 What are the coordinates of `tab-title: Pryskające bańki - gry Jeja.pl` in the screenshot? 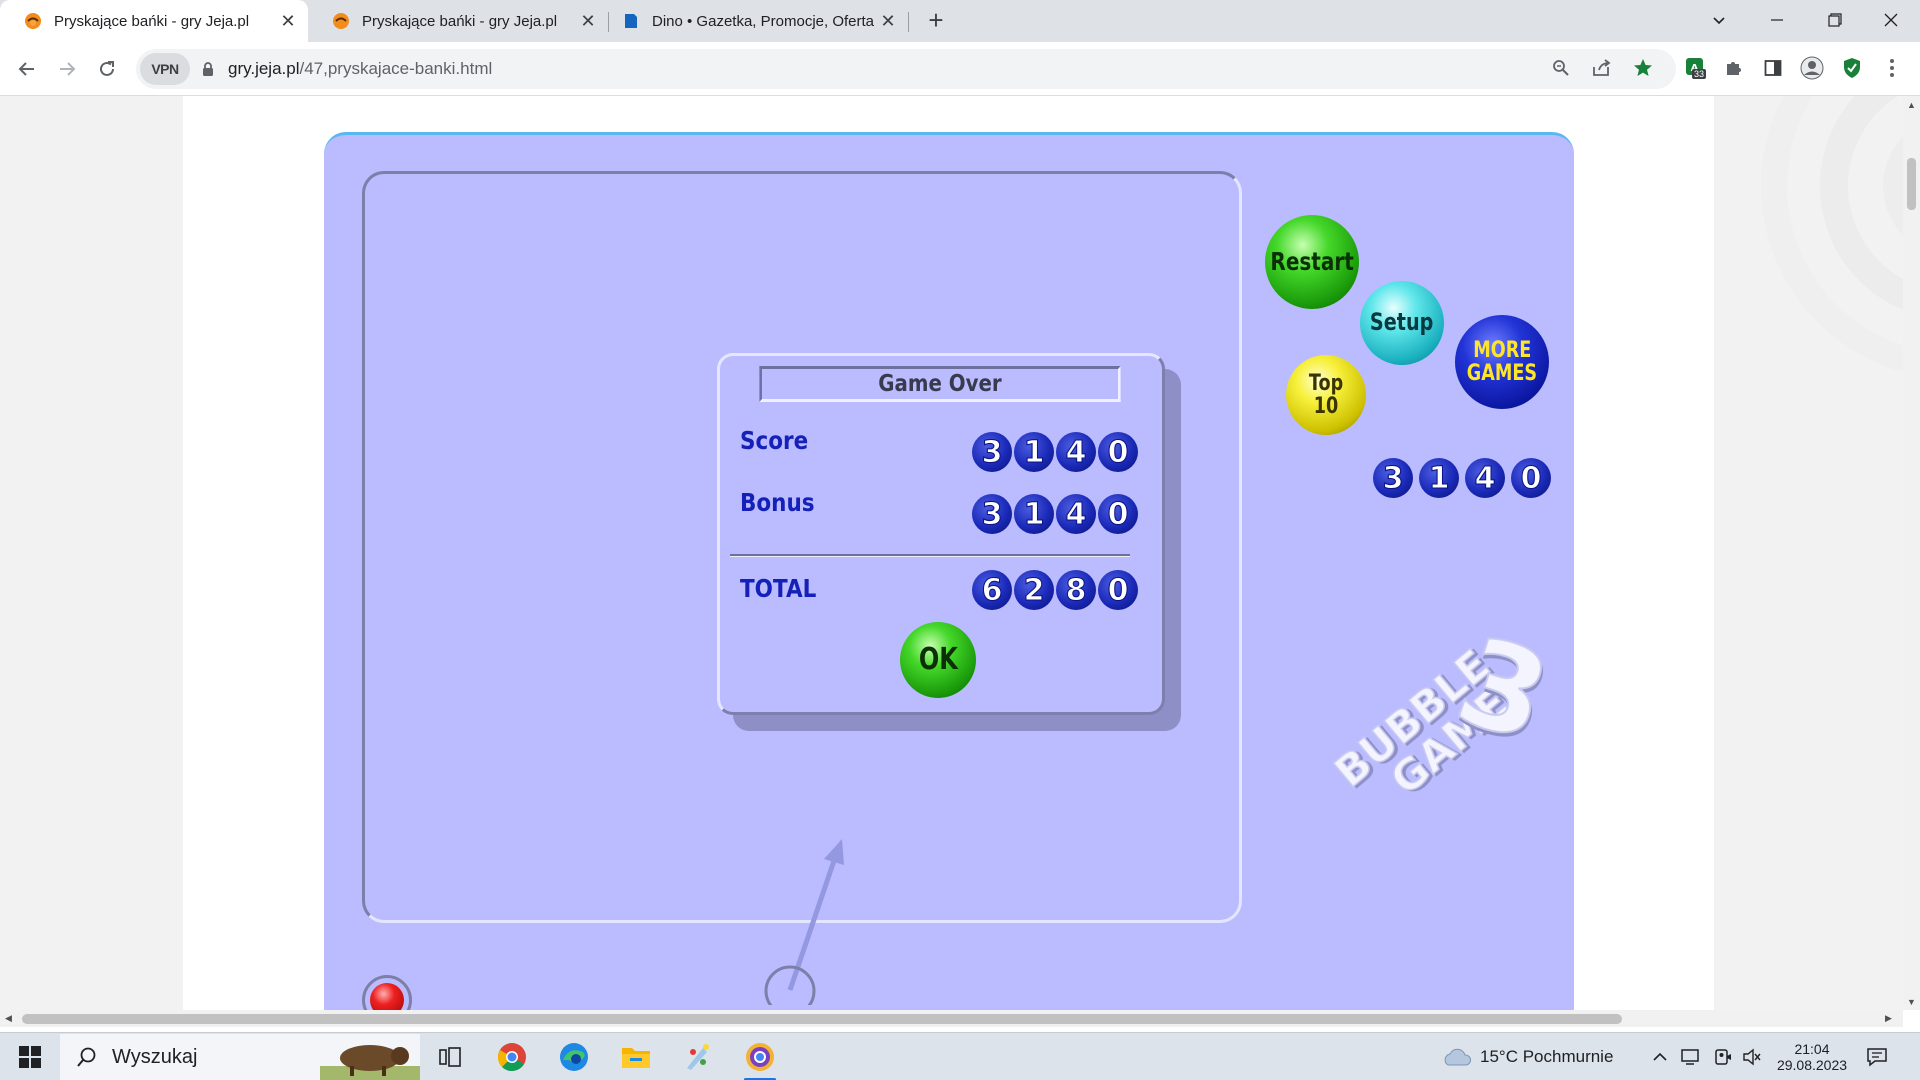 It's located at (152, 21).